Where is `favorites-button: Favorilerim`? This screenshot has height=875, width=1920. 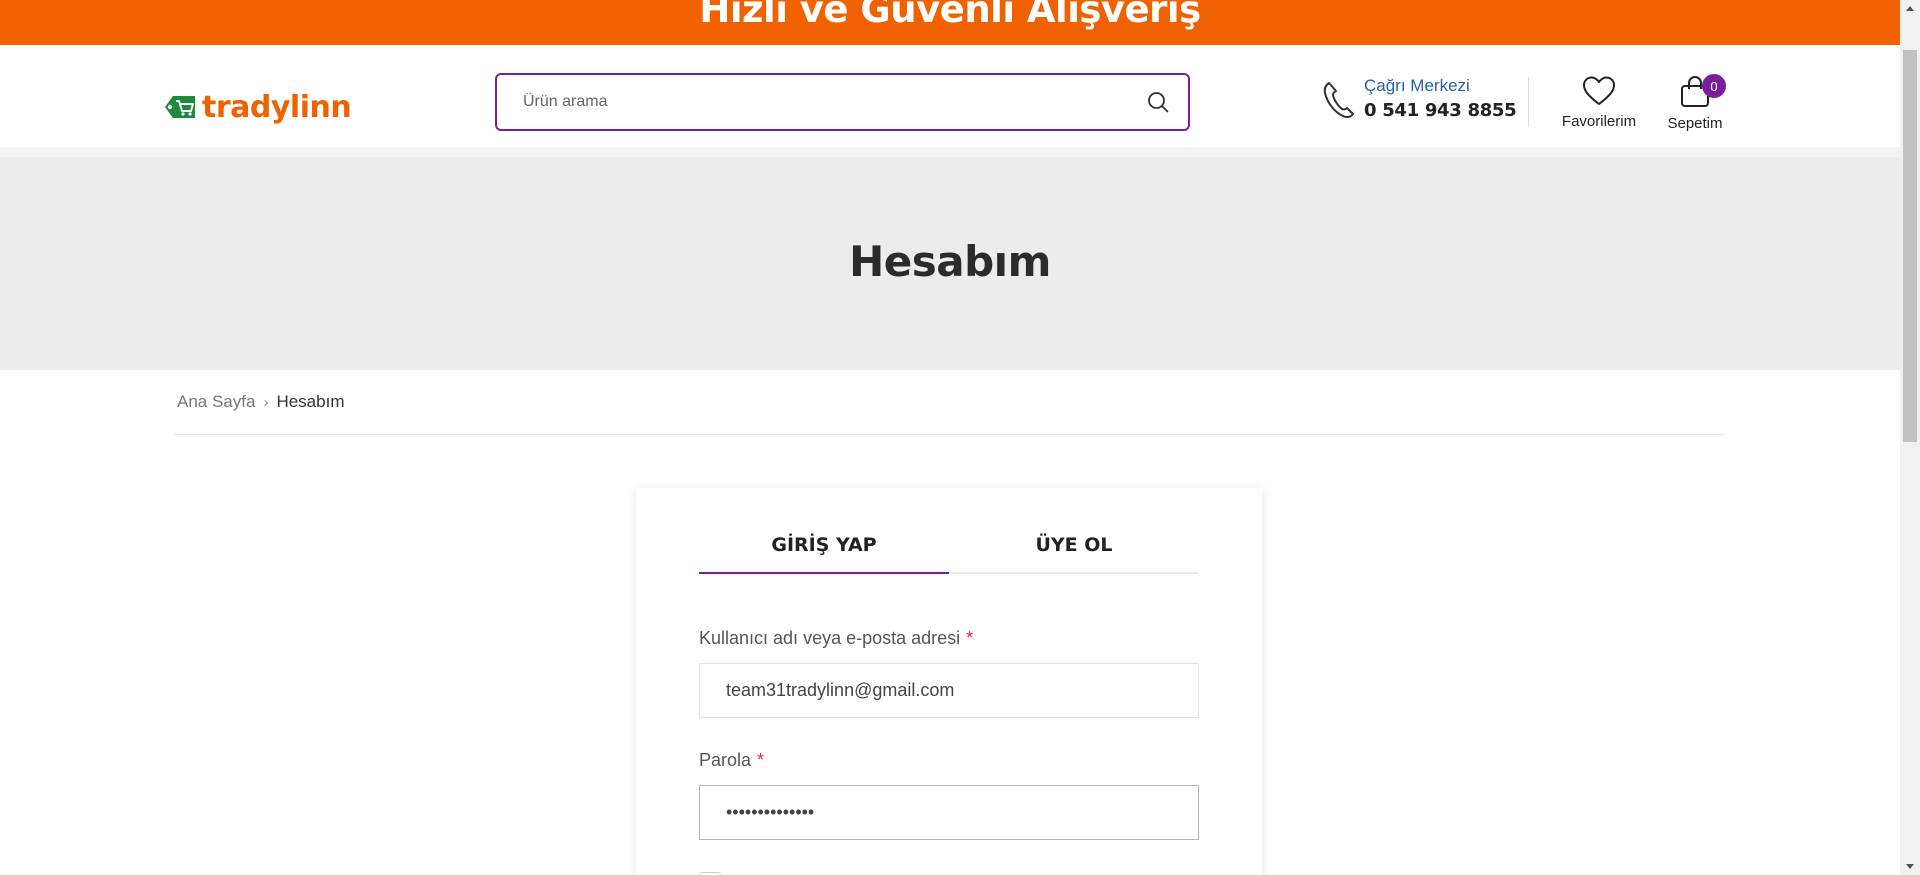 favorites-button: Favorilerim is located at coordinates (1599, 102).